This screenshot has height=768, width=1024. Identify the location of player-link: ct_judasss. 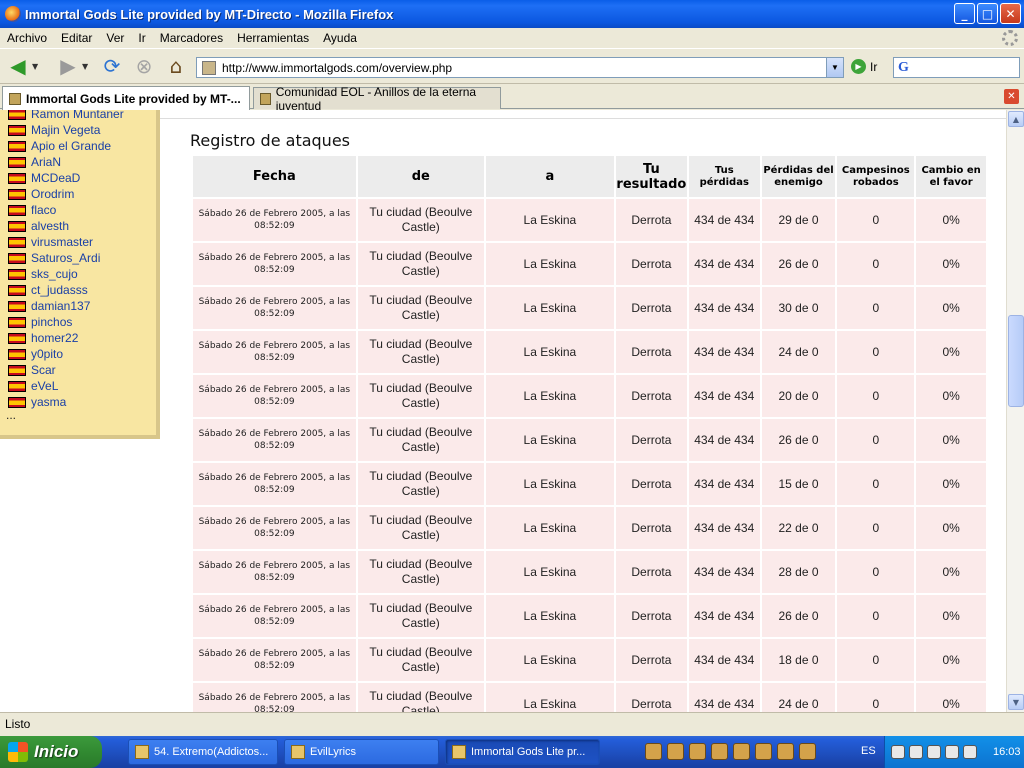
(66, 290).